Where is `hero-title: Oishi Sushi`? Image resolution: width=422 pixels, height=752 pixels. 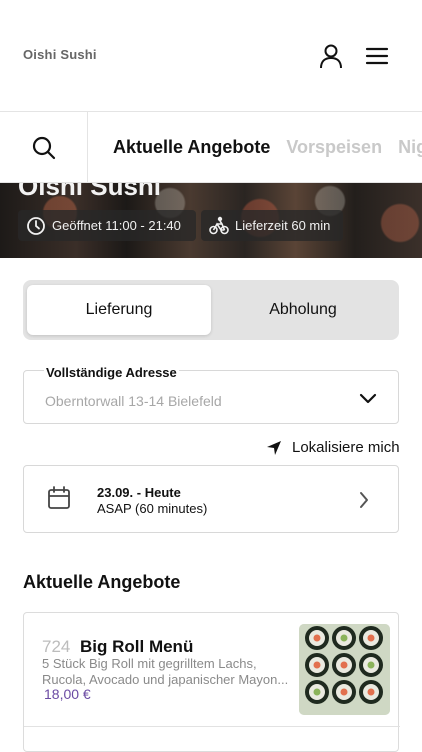
hero-title: Oishi Sushi is located at coordinates (90, 192).